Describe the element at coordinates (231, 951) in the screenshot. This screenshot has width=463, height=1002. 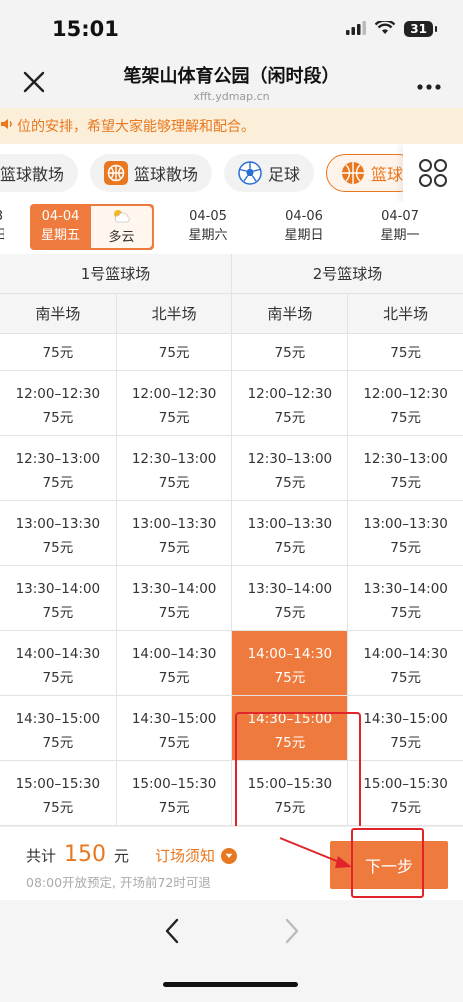
I see `browser-toolbar` at that location.